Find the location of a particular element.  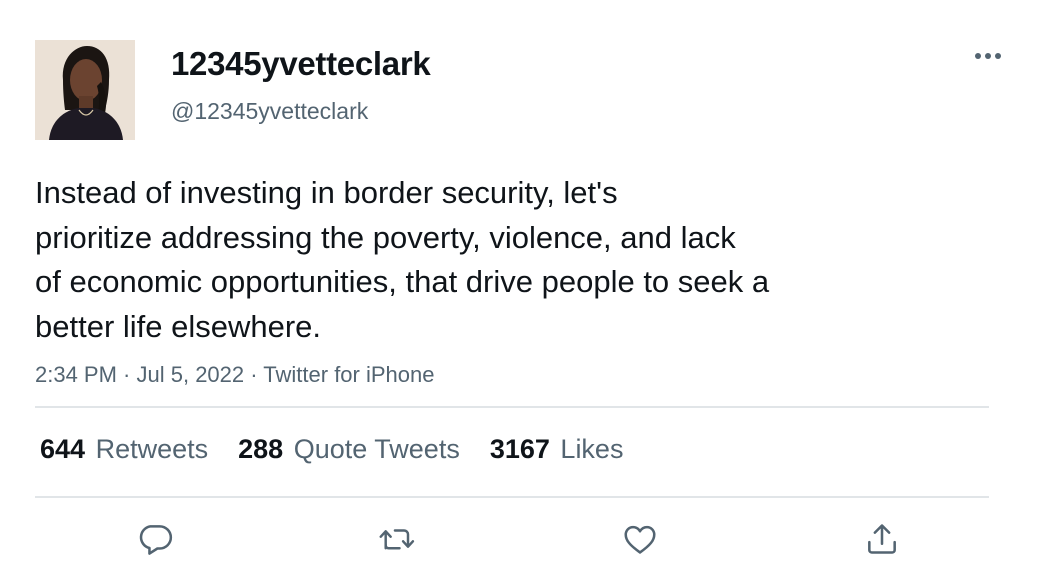

tweet-time: 2:34 PM is located at coordinates (76, 374).